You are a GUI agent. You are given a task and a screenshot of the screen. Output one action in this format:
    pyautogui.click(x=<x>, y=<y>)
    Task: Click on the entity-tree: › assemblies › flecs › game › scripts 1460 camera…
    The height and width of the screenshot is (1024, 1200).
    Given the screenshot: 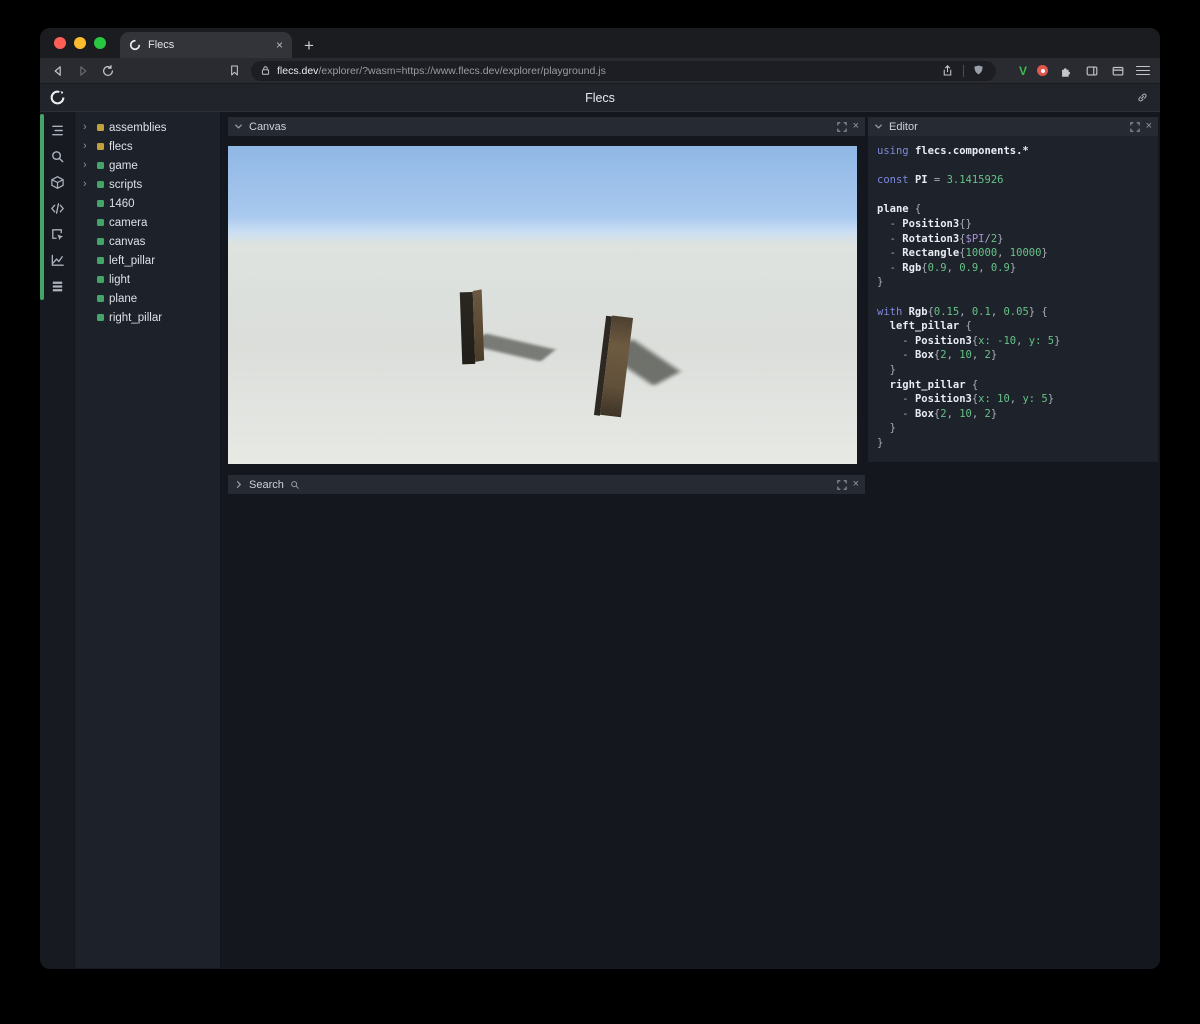 What is the action you would take?
    pyautogui.click(x=148, y=540)
    